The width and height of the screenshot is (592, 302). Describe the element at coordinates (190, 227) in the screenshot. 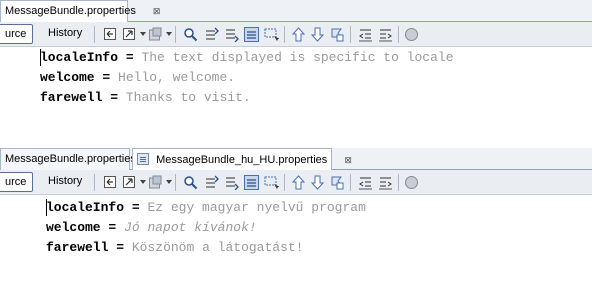

I see `property-value: Jó napot kívánok!` at that location.